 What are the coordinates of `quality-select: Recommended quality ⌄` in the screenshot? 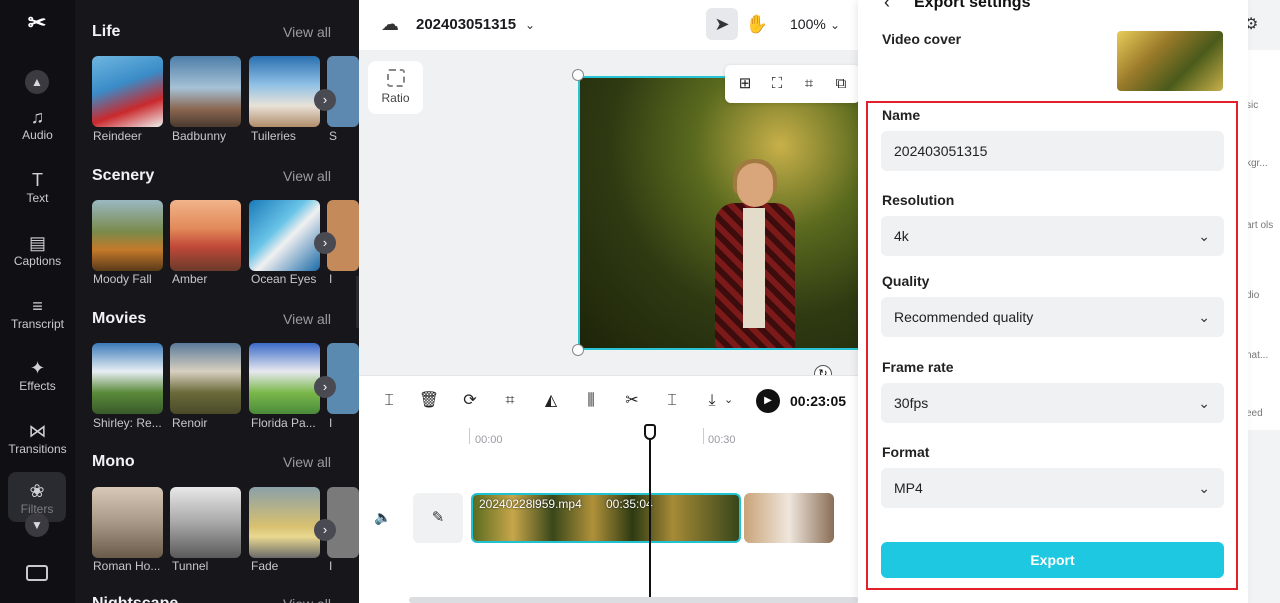 It's located at (1052, 317).